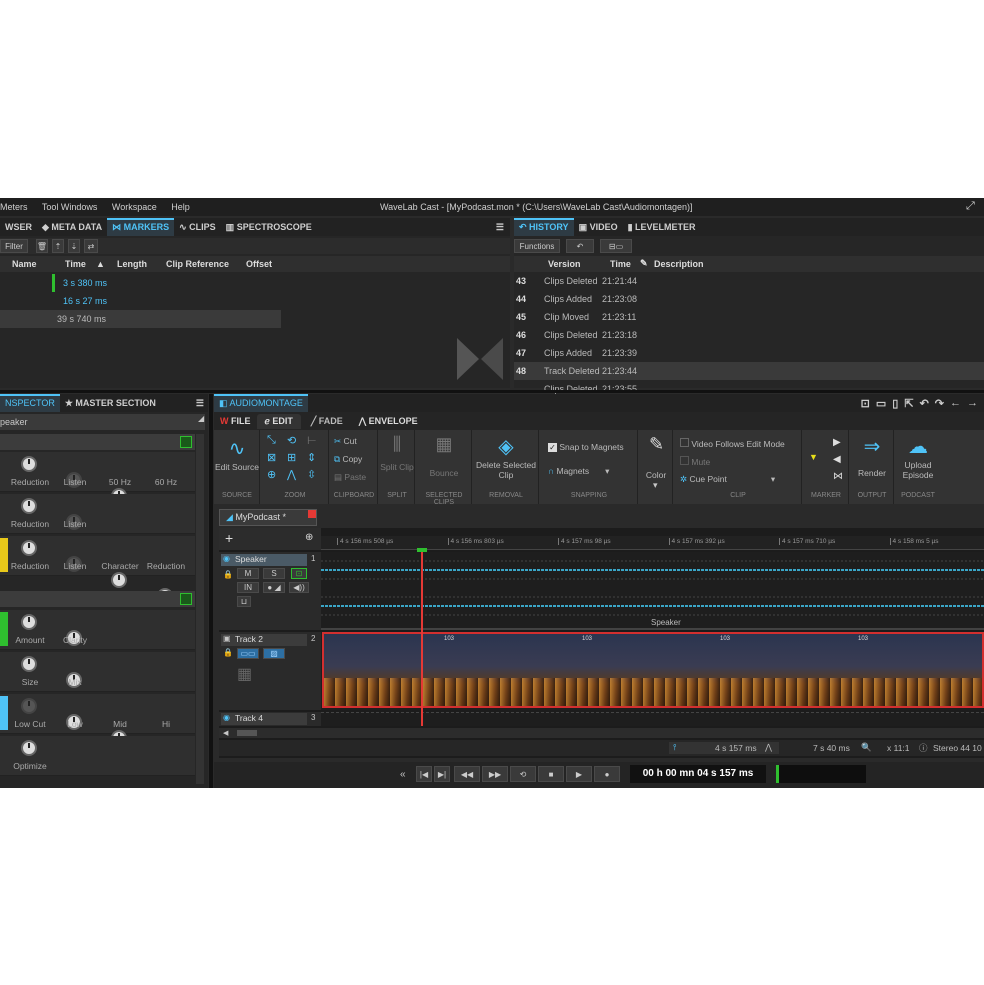  What do you see at coordinates (749, 371) in the screenshot?
I see `history-row-selected: 48 Track Deleted 21:23:44` at bounding box center [749, 371].